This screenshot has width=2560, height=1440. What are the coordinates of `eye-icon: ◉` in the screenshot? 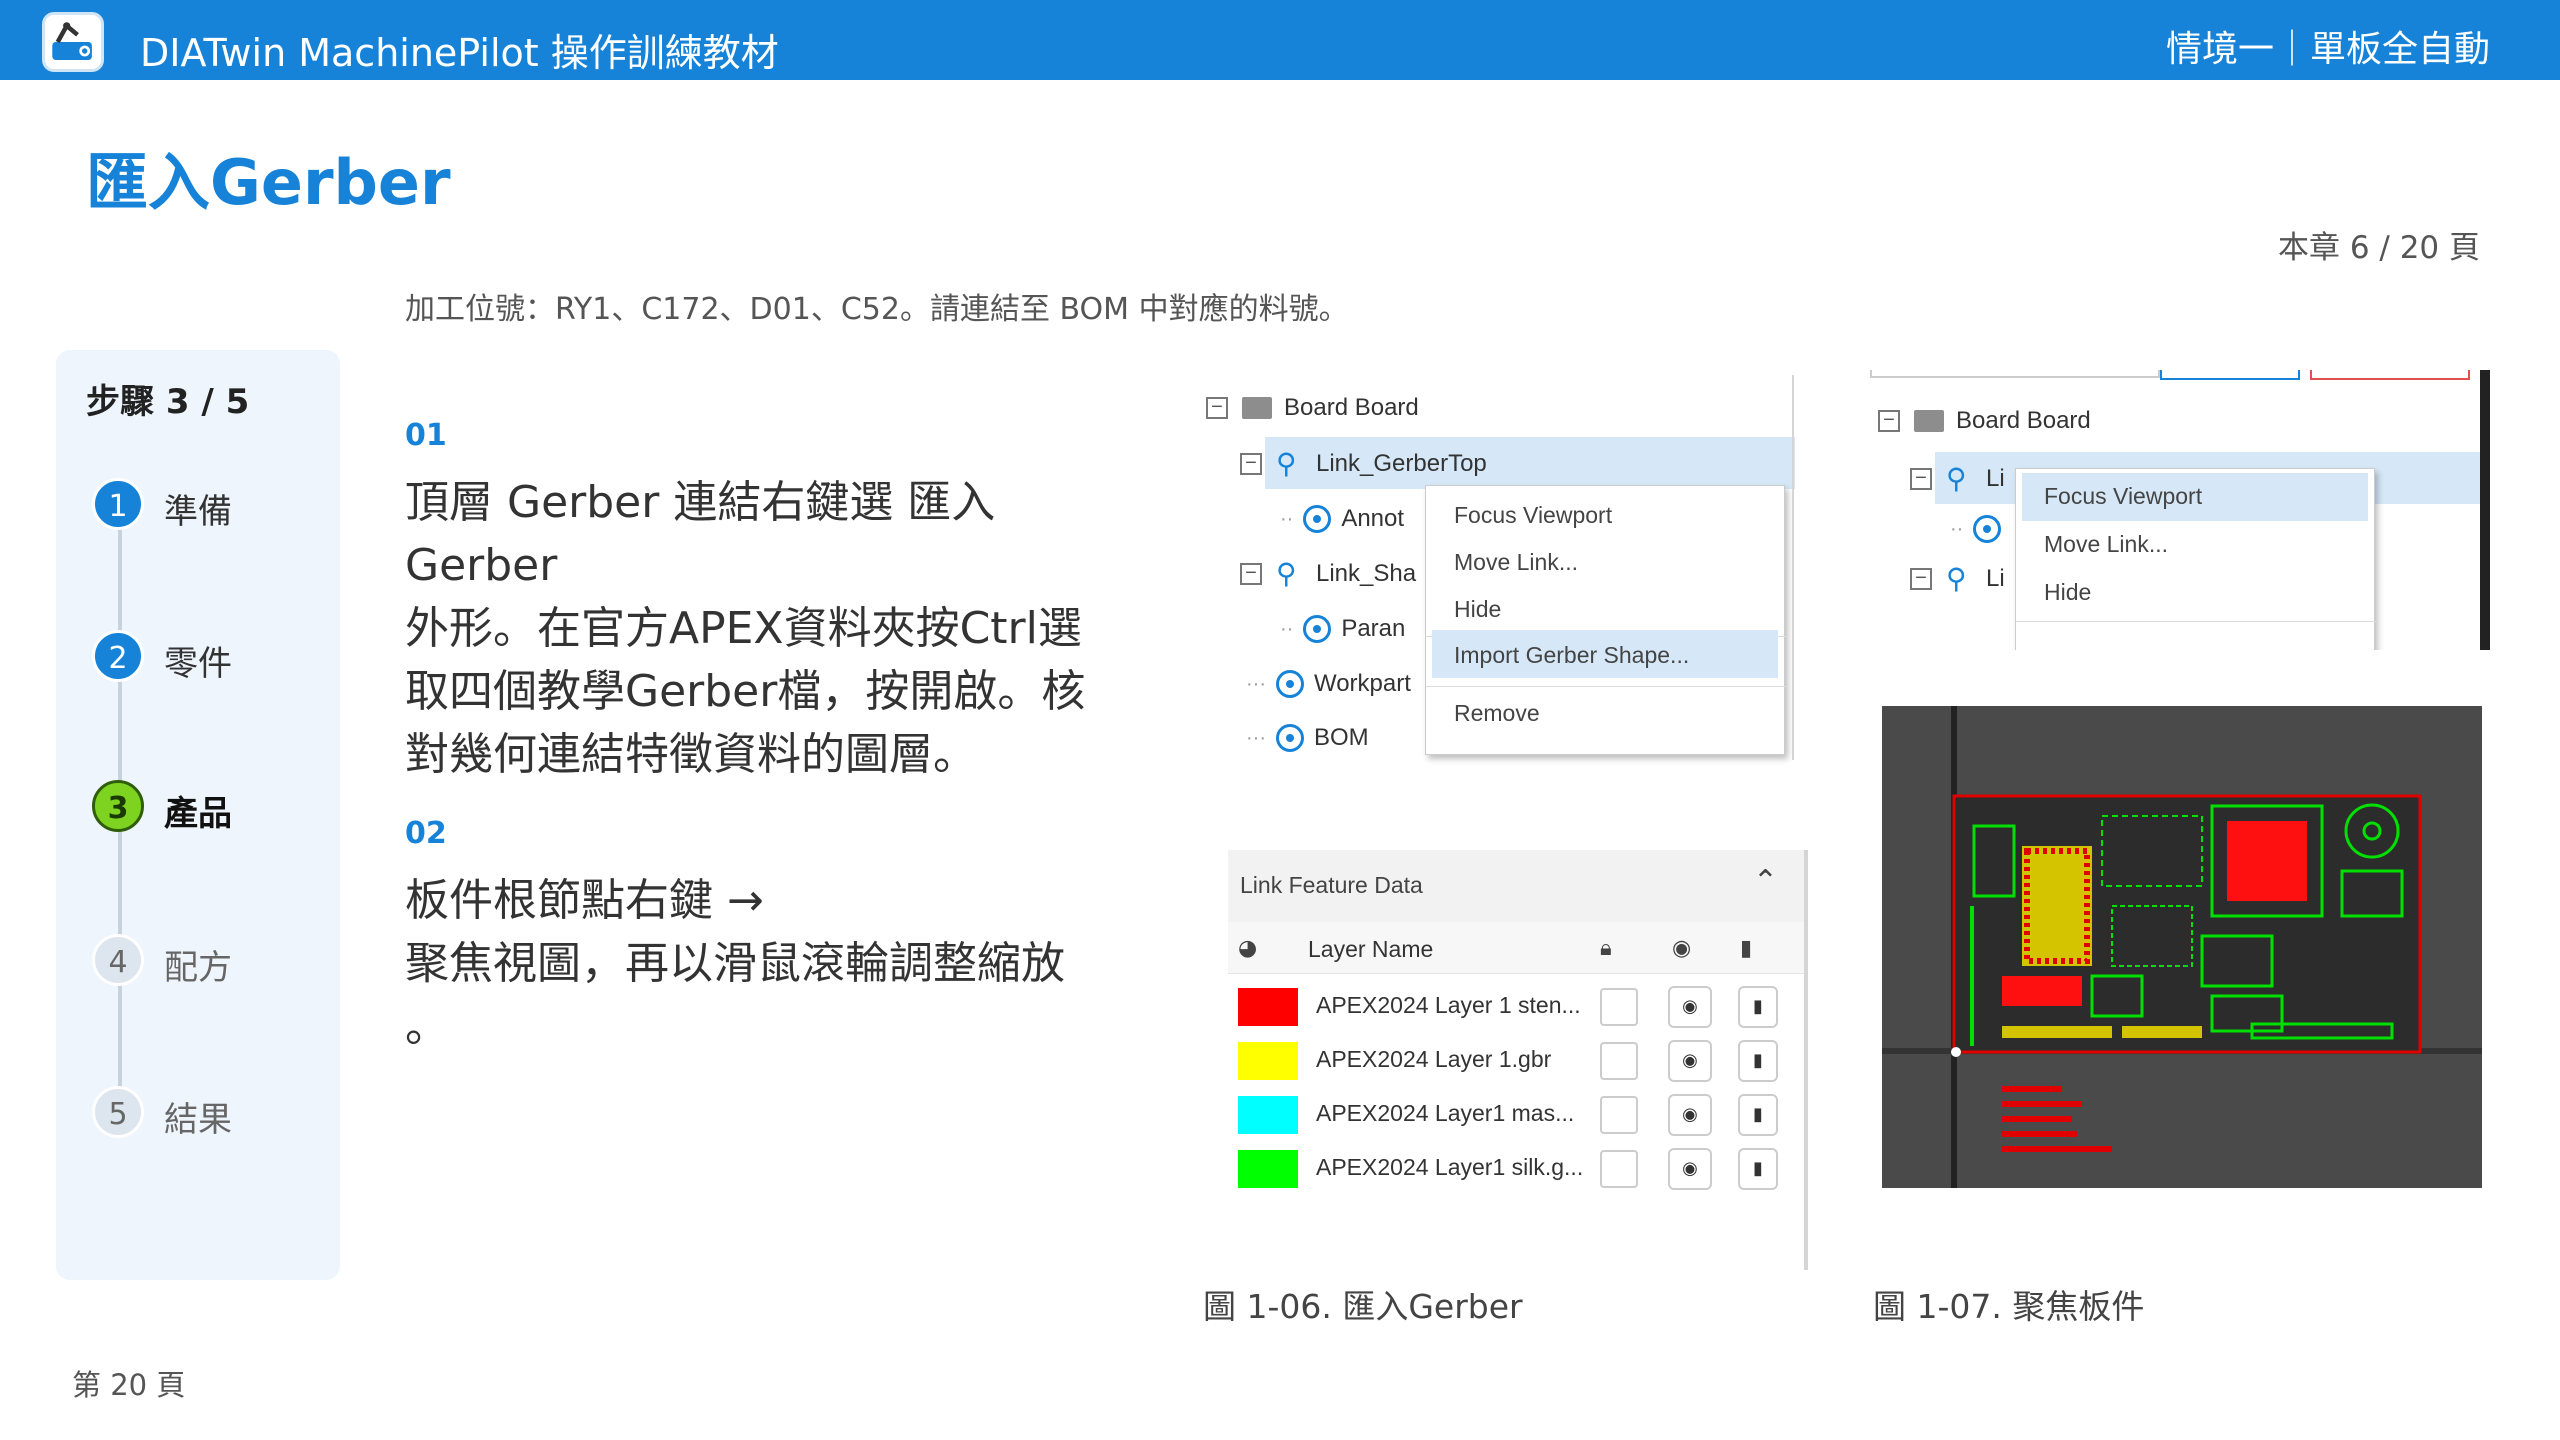 It's located at (1681, 948).